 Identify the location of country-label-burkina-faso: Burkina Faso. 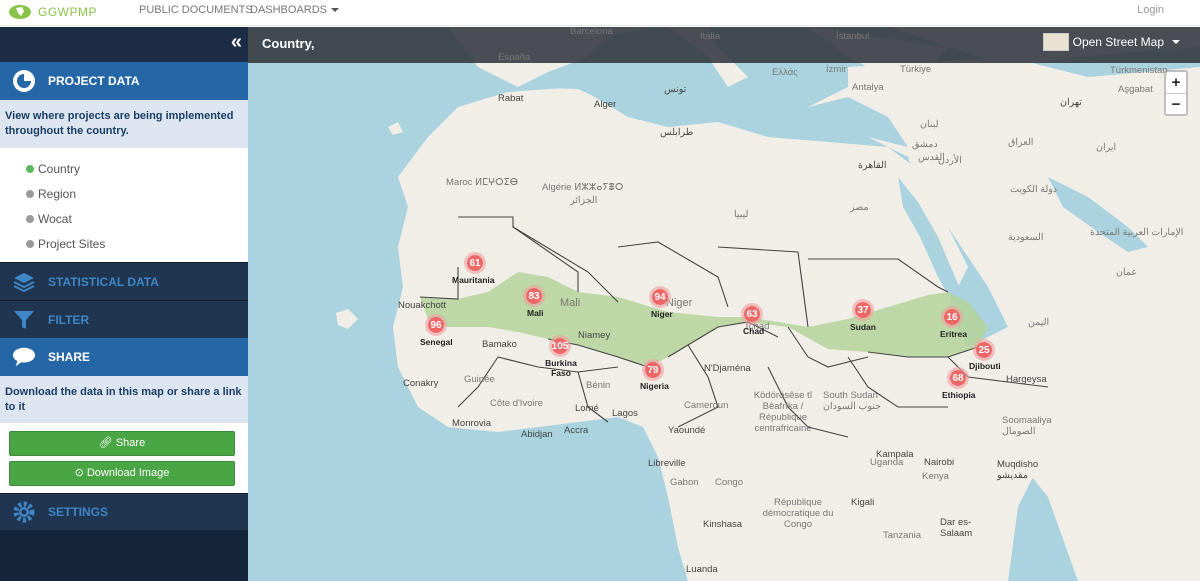
(561, 368).